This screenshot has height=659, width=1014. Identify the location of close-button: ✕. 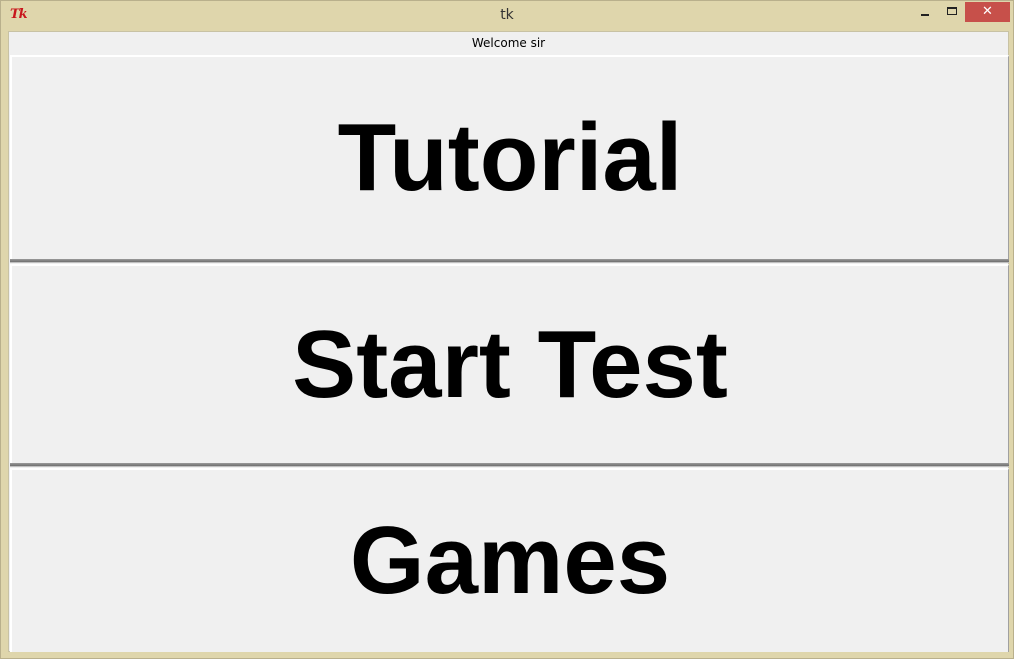
(987, 12).